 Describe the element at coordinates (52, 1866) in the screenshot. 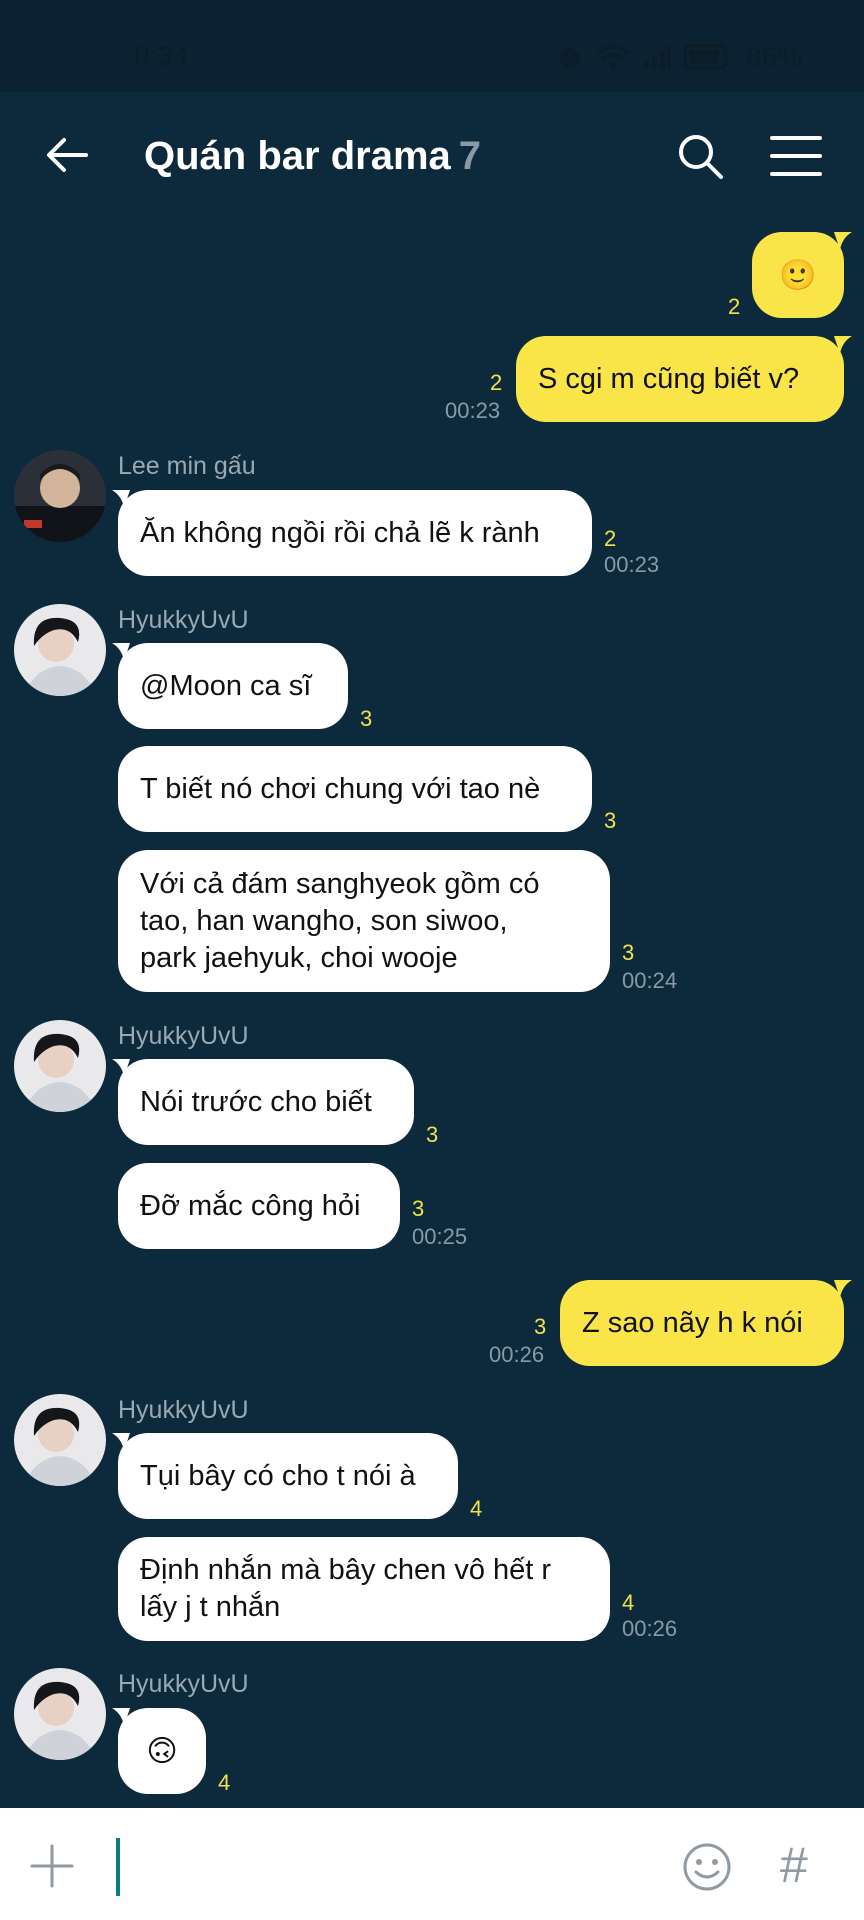

I see `plus-icon` at that location.